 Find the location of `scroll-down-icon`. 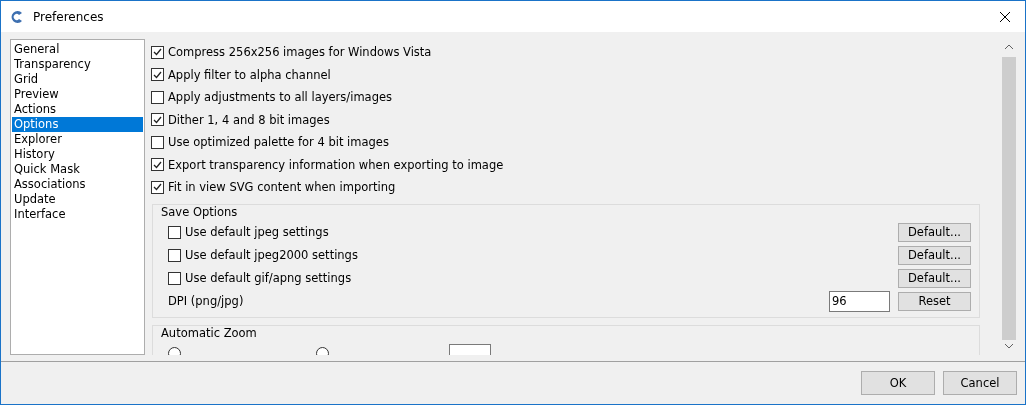

scroll-down-icon is located at coordinates (1008, 346).